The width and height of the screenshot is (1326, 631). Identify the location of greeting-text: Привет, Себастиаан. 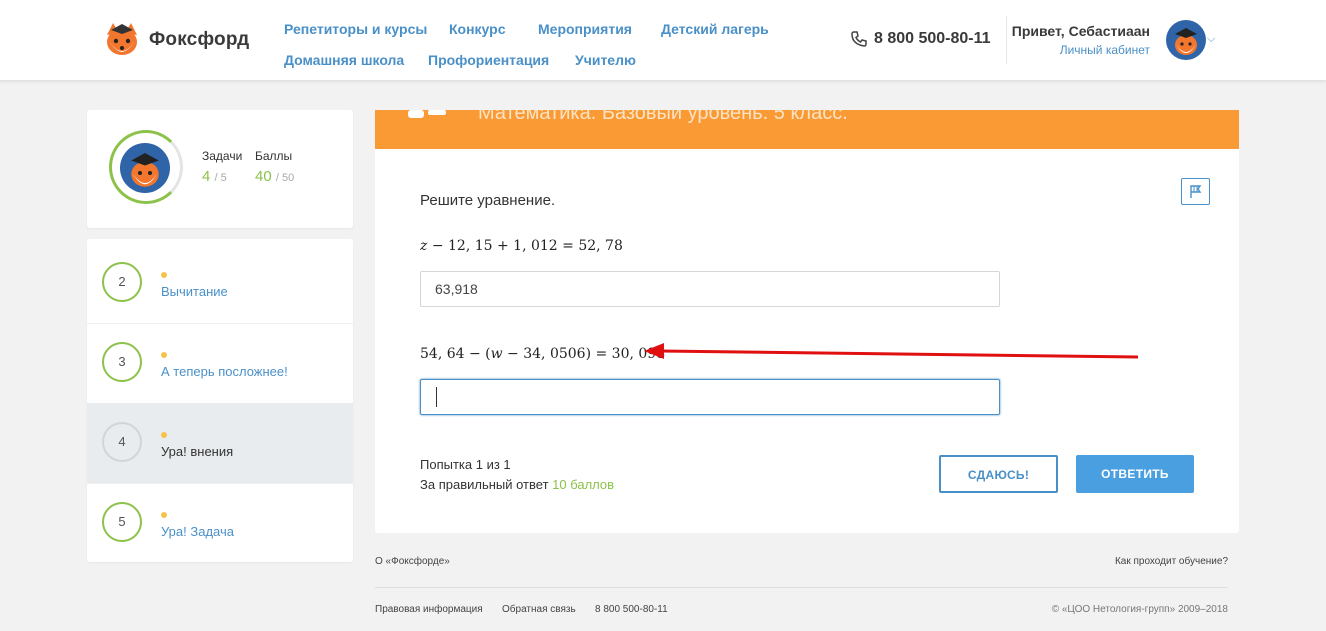
(1080, 31).